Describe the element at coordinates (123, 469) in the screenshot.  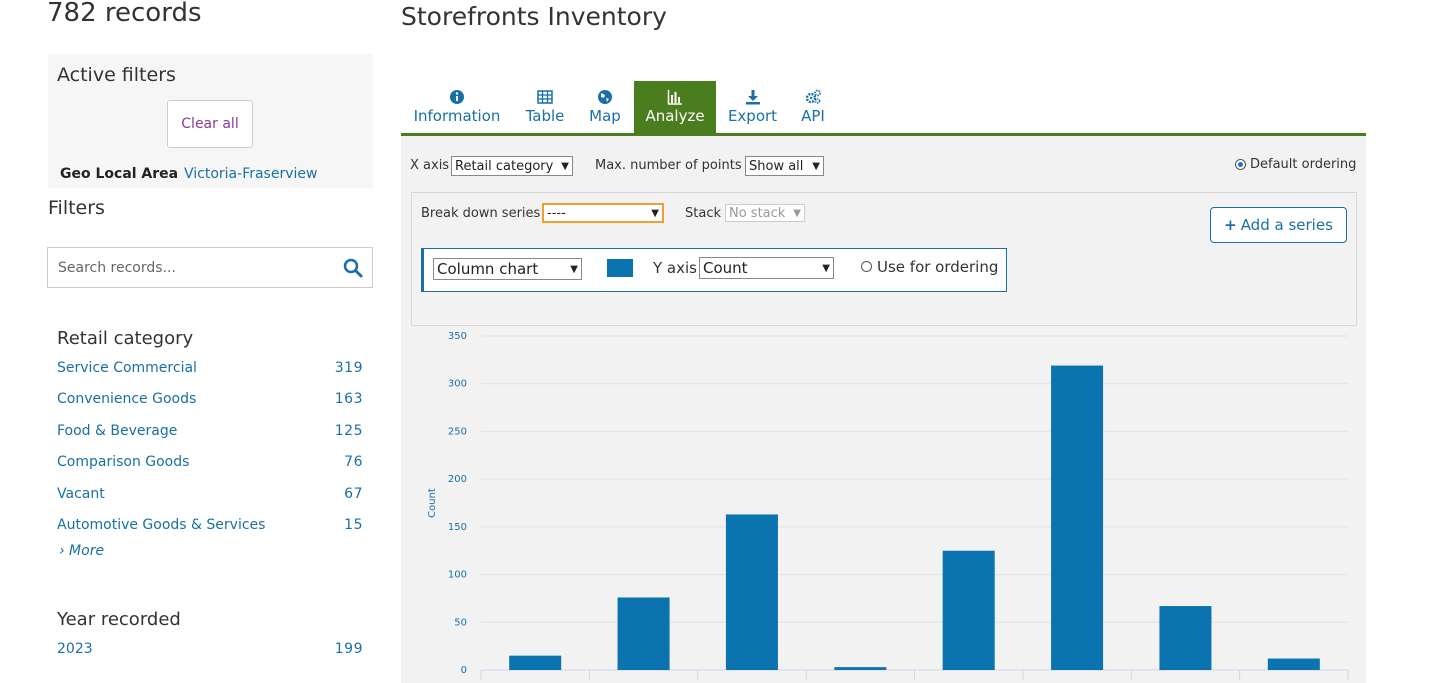
I see `facet-item-label: Comparison Goods` at that location.